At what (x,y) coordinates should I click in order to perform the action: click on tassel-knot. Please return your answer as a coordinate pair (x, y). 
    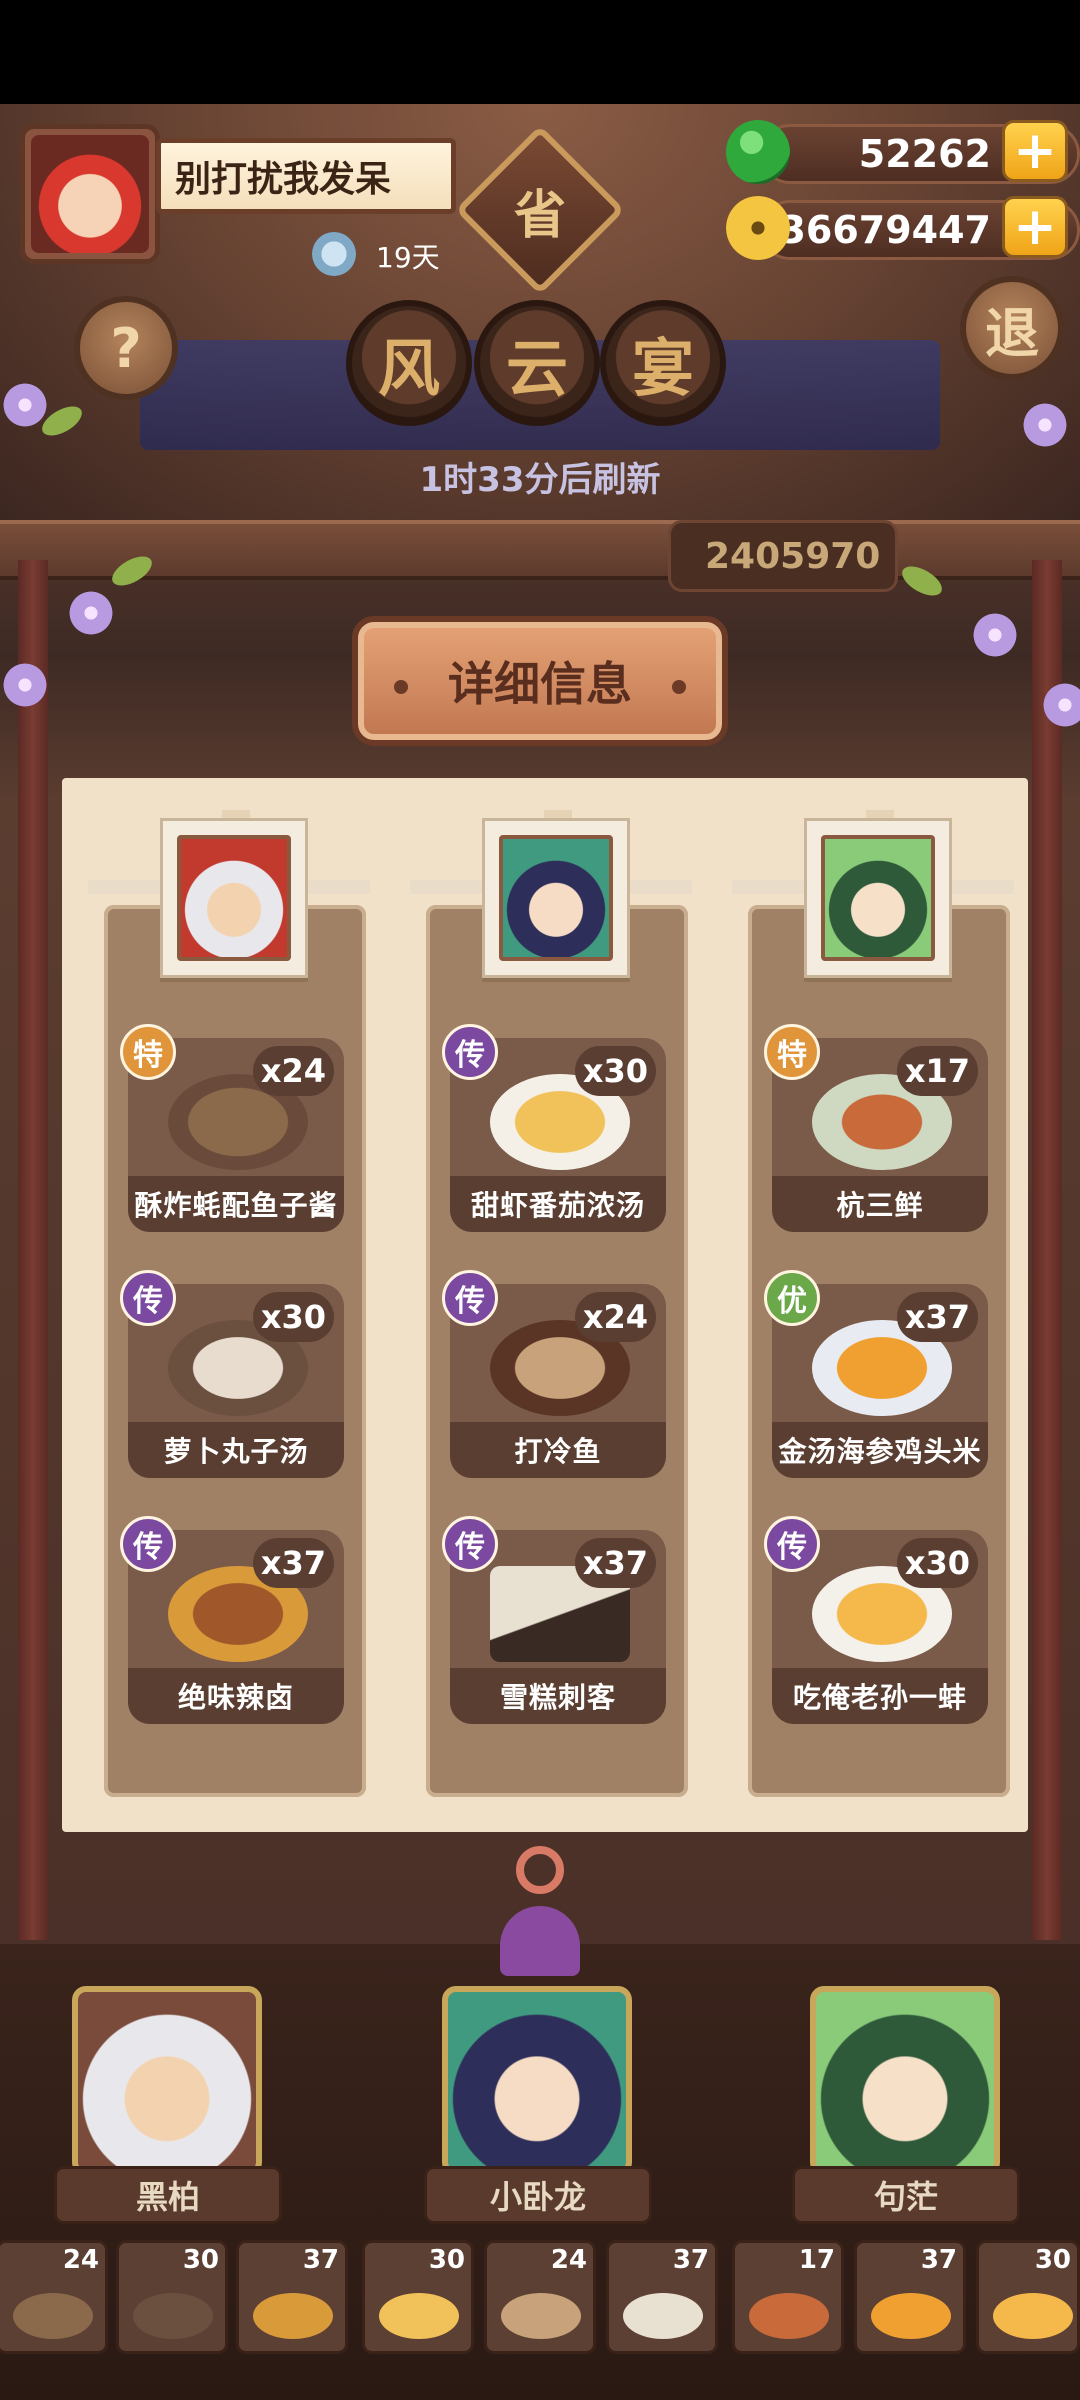
    Looking at the image, I should click on (540, 1870).